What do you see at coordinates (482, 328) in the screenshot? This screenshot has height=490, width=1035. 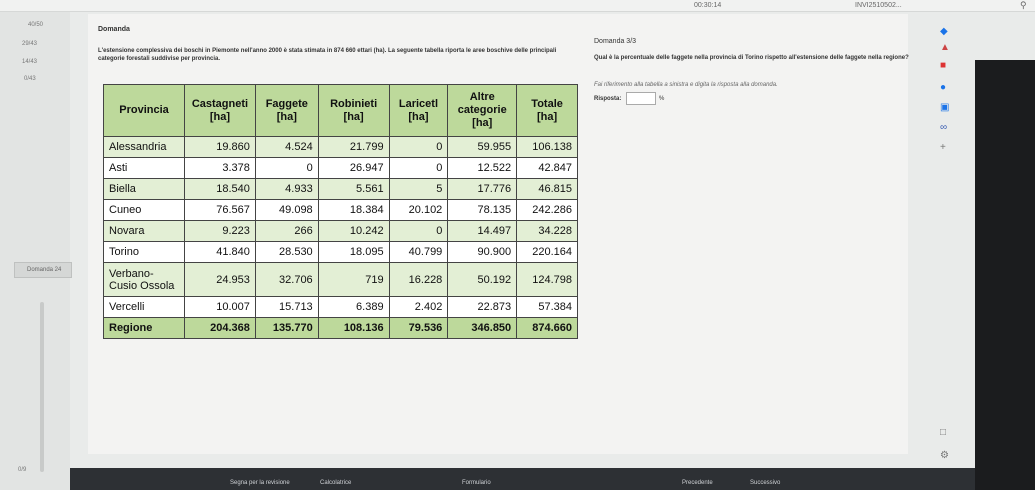 I see `cell: 346.850` at bounding box center [482, 328].